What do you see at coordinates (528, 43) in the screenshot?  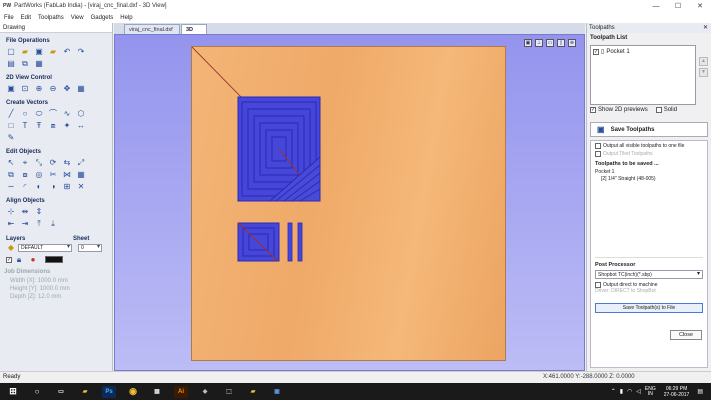 I see `view-iso-icon: ▣` at bounding box center [528, 43].